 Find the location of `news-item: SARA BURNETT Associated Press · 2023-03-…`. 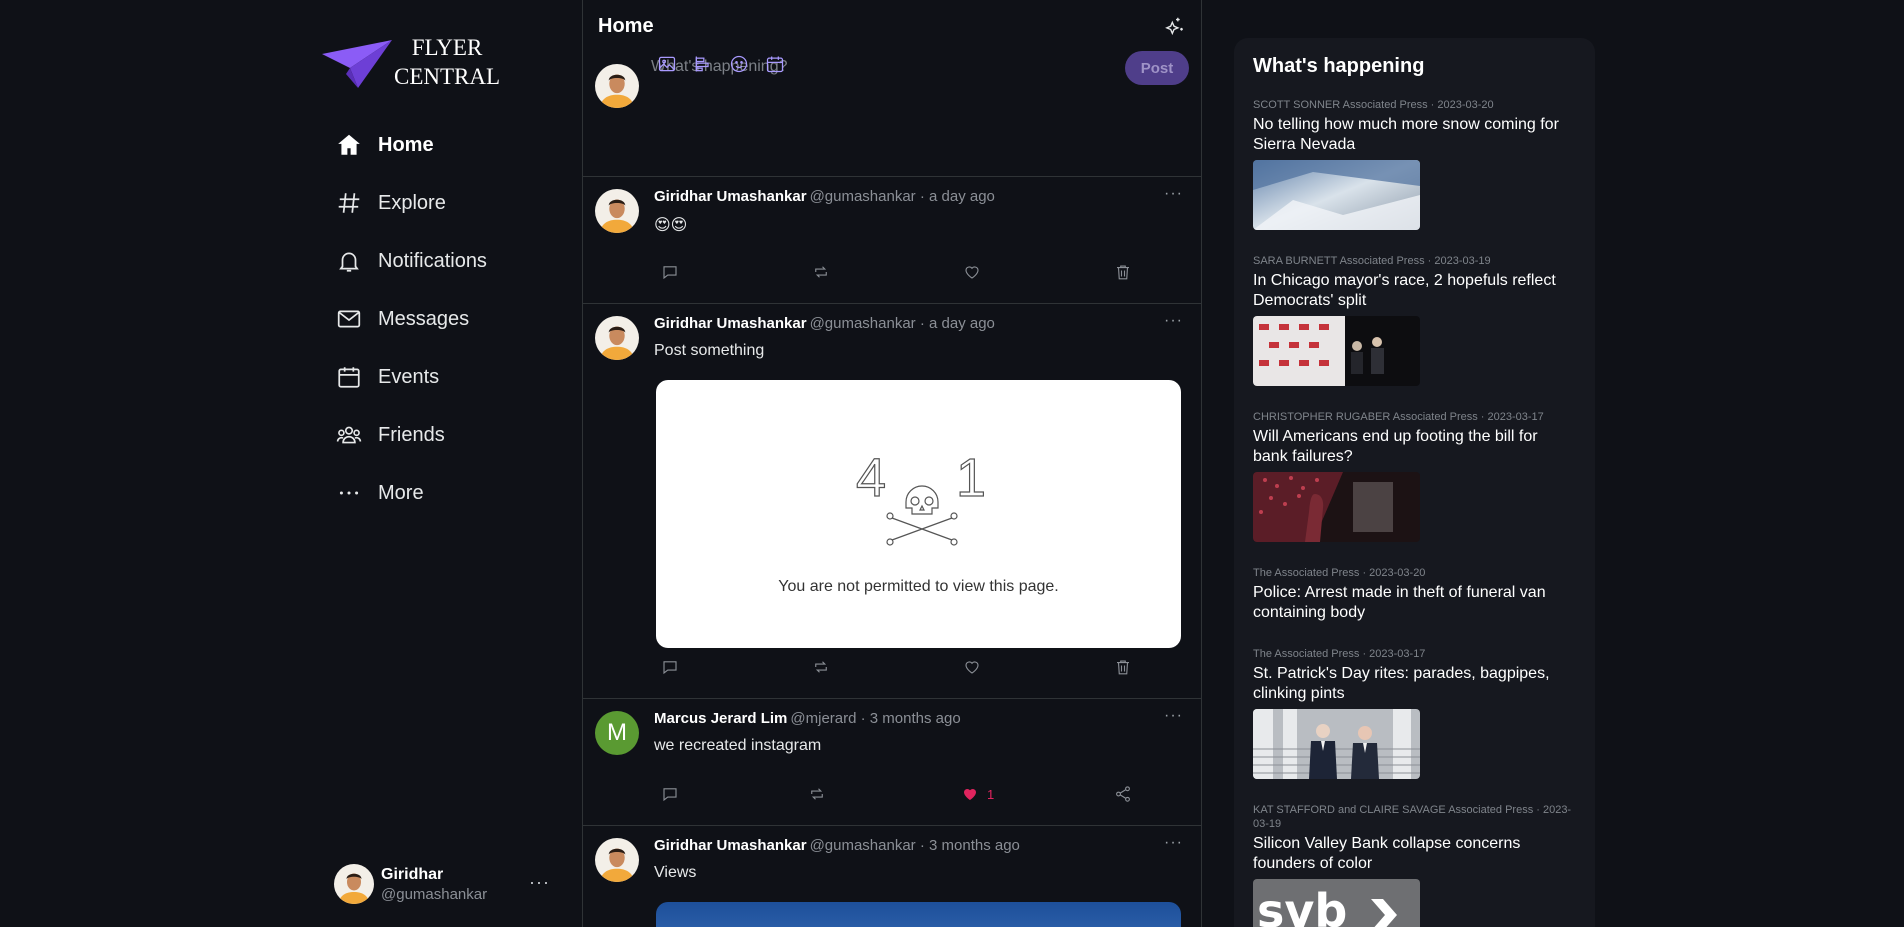

news-item: SARA BURNETT Associated Press · 2023-03-… is located at coordinates (1414, 320).